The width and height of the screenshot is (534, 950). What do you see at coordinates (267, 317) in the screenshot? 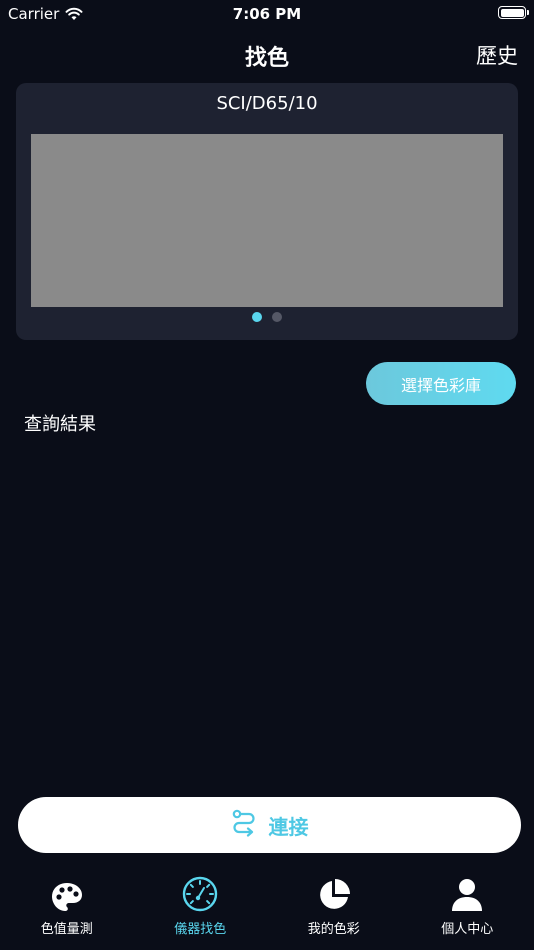
I see `page-indicator` at bounding box center [267, 317].